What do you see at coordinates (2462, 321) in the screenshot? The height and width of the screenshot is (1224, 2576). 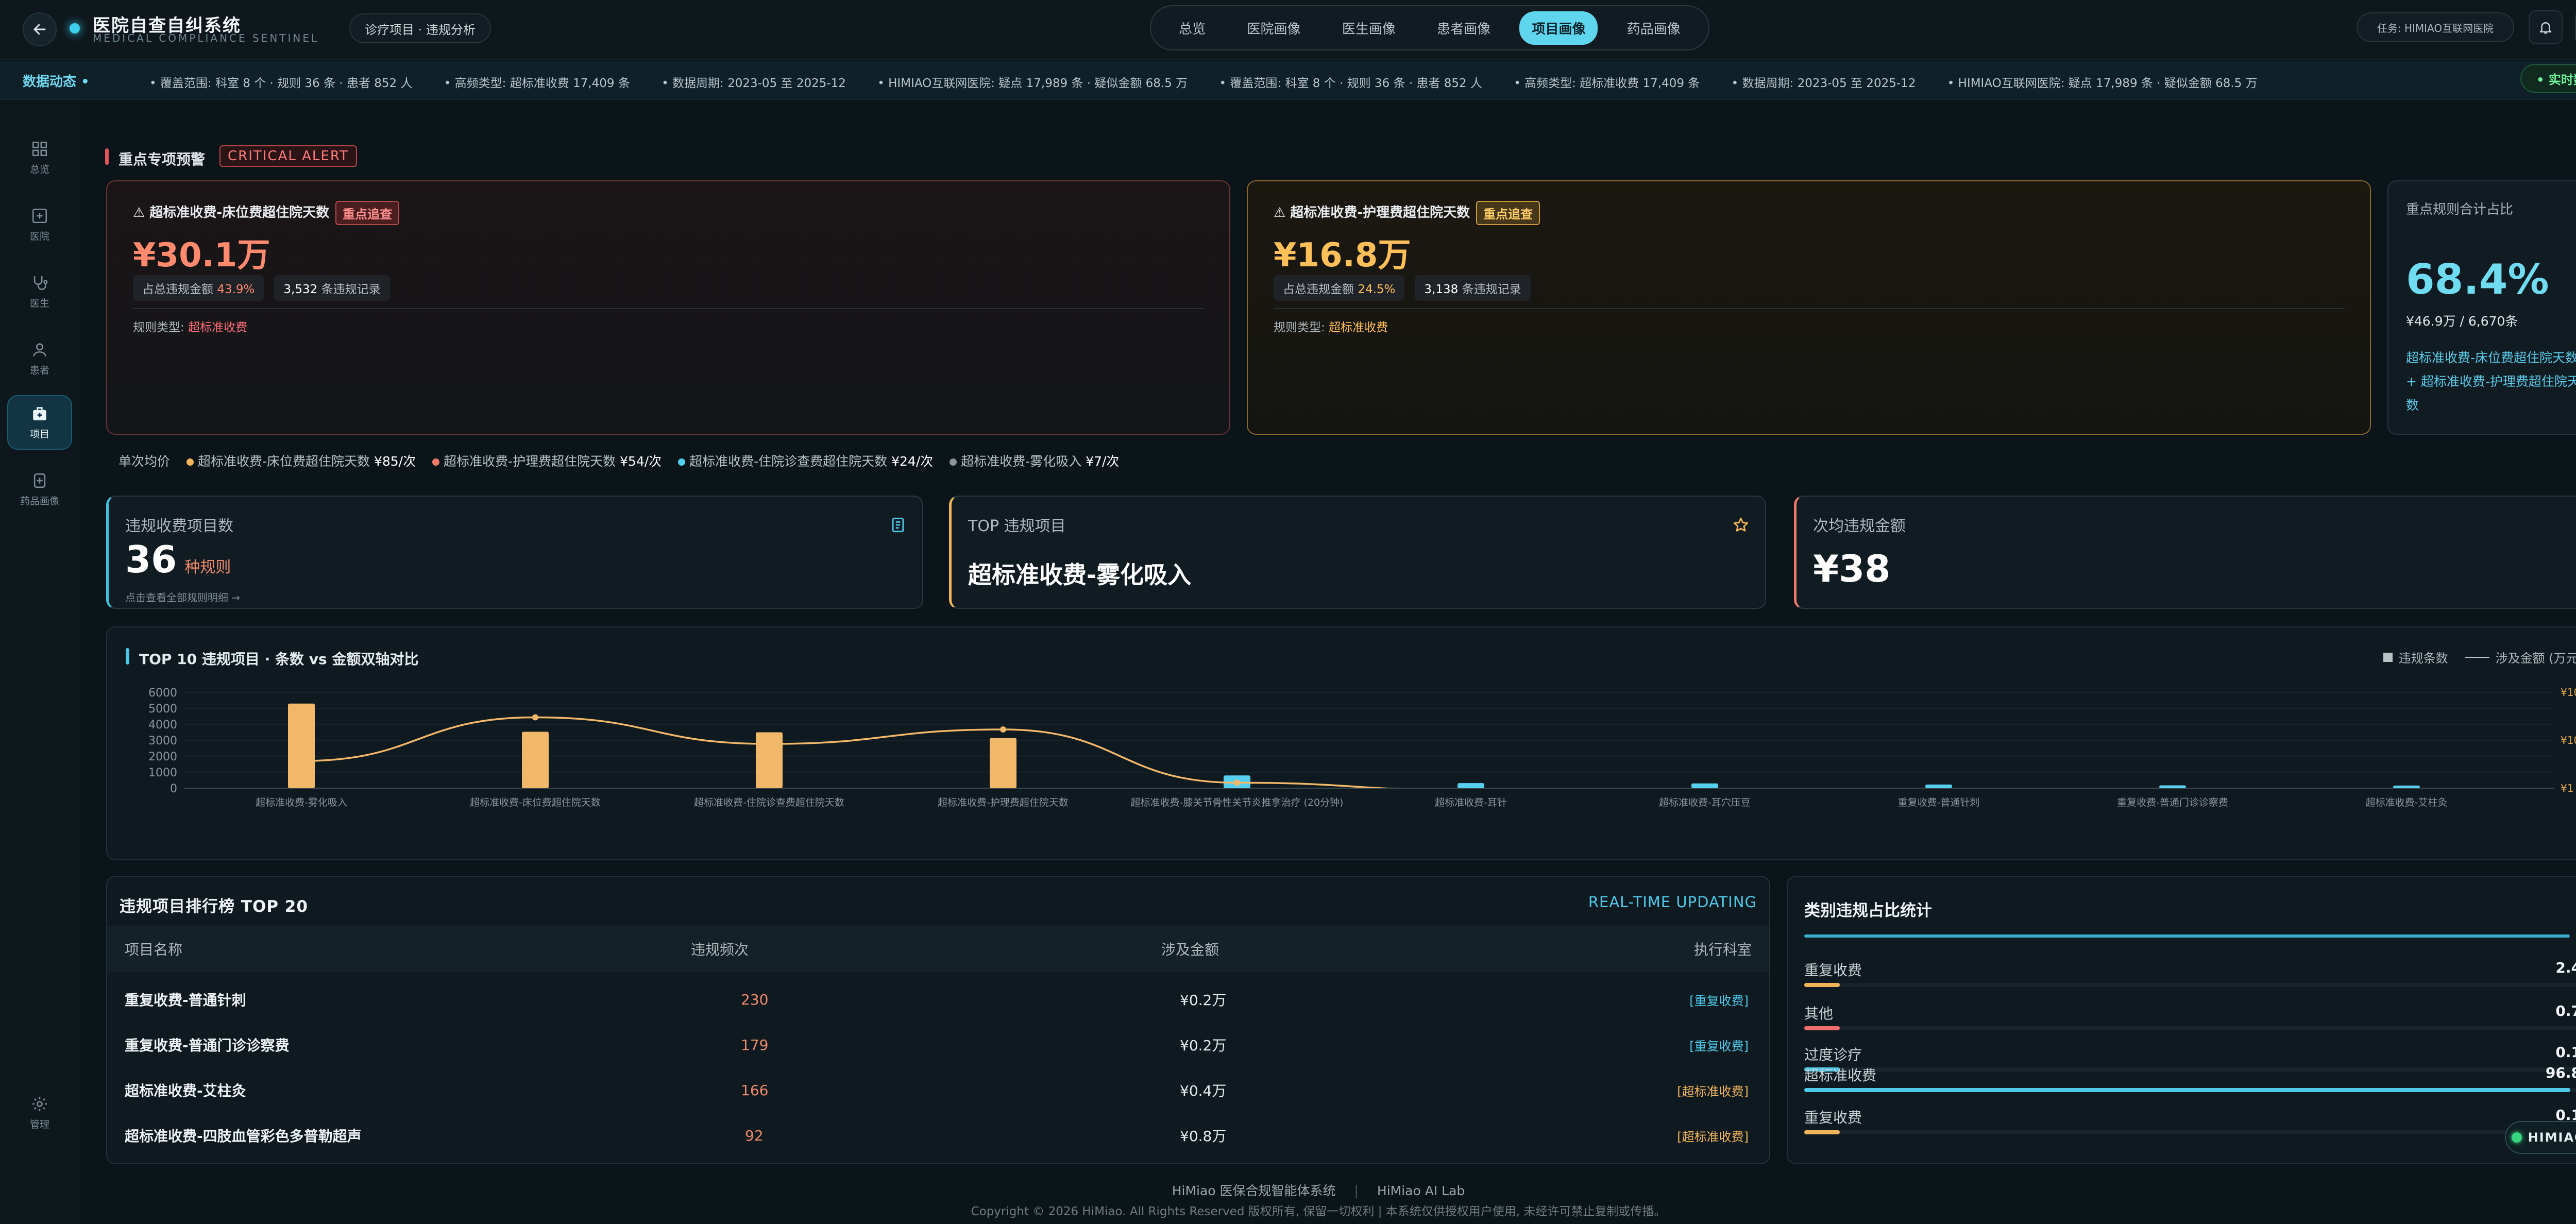 I see `ratio-detail: ¥46.9万 / 6,670条` at bounding box center [2462, 321].